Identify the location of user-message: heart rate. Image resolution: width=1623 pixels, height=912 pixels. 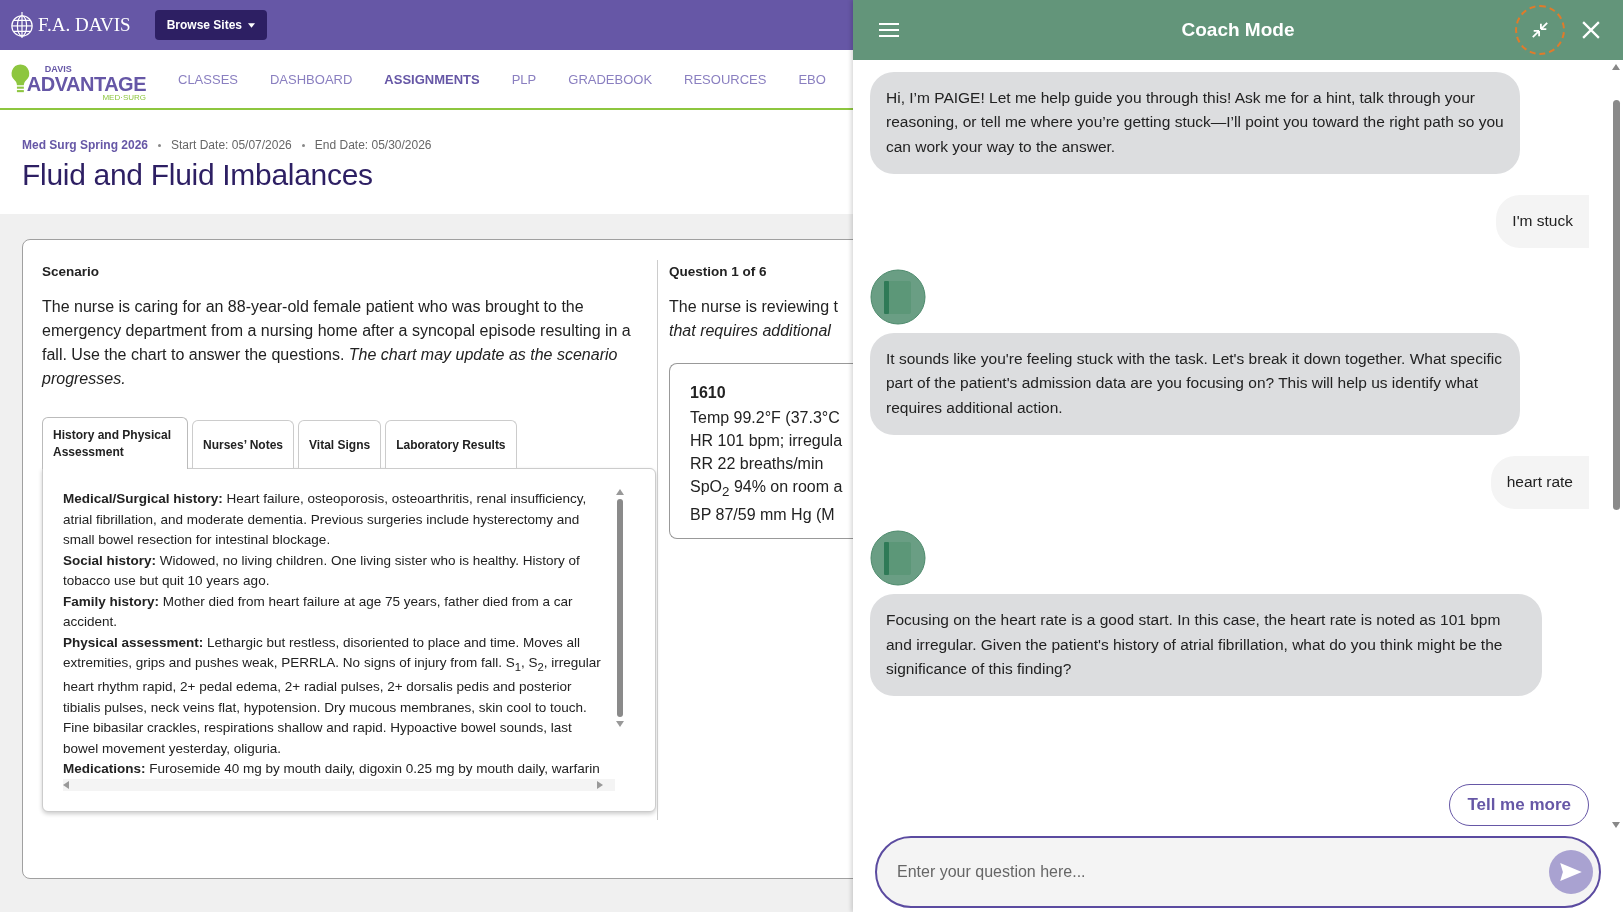
(1539, 483).